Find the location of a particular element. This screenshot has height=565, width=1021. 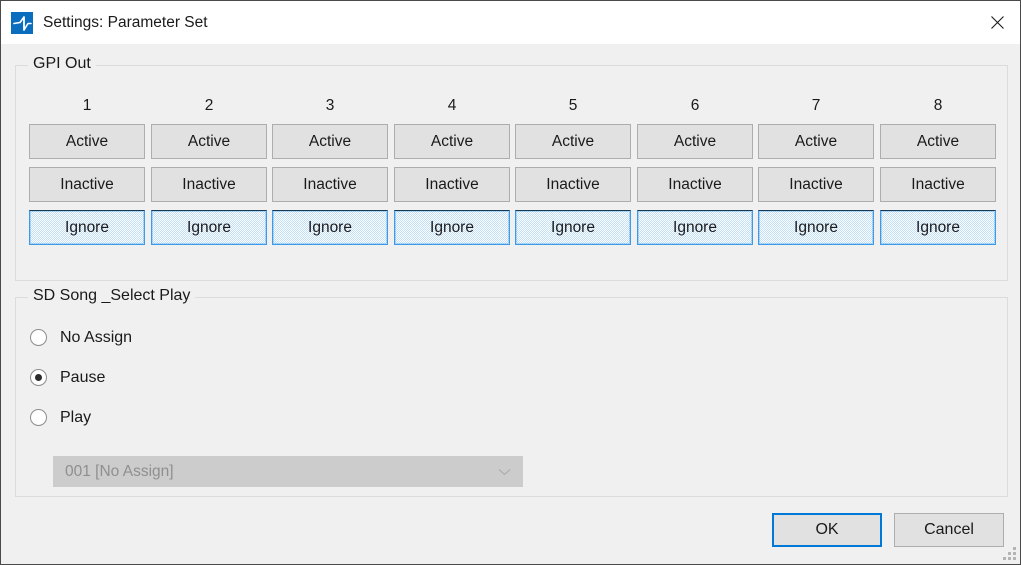

gpi-inactive-button-1: Inactive is located at coordinates (87, 184).